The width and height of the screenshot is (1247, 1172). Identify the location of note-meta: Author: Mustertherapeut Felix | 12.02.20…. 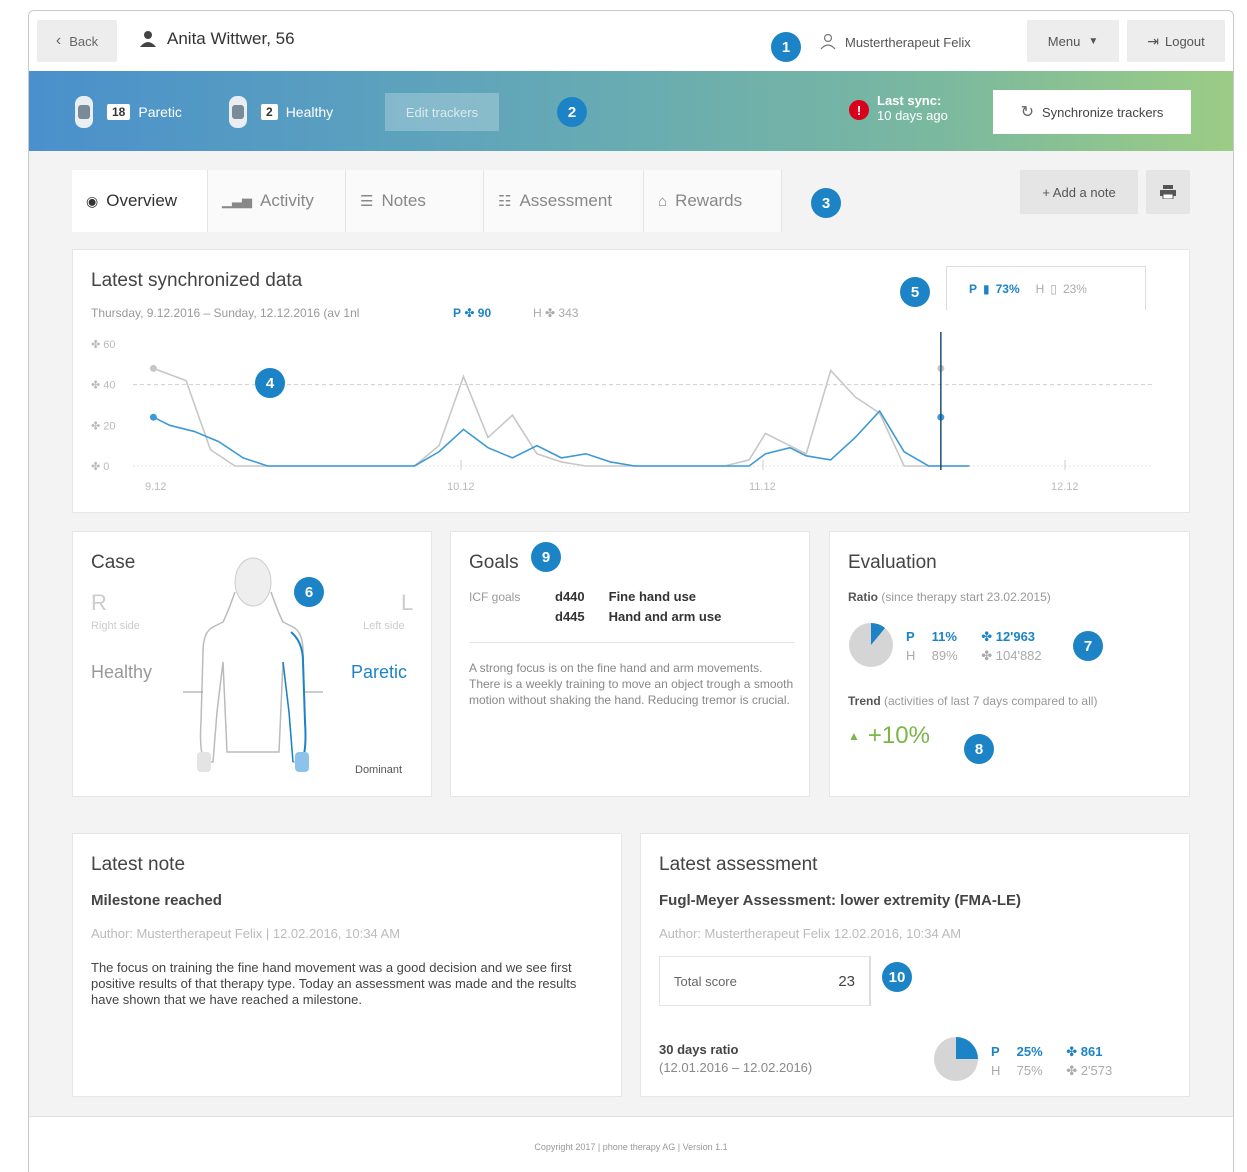
(246, 933).